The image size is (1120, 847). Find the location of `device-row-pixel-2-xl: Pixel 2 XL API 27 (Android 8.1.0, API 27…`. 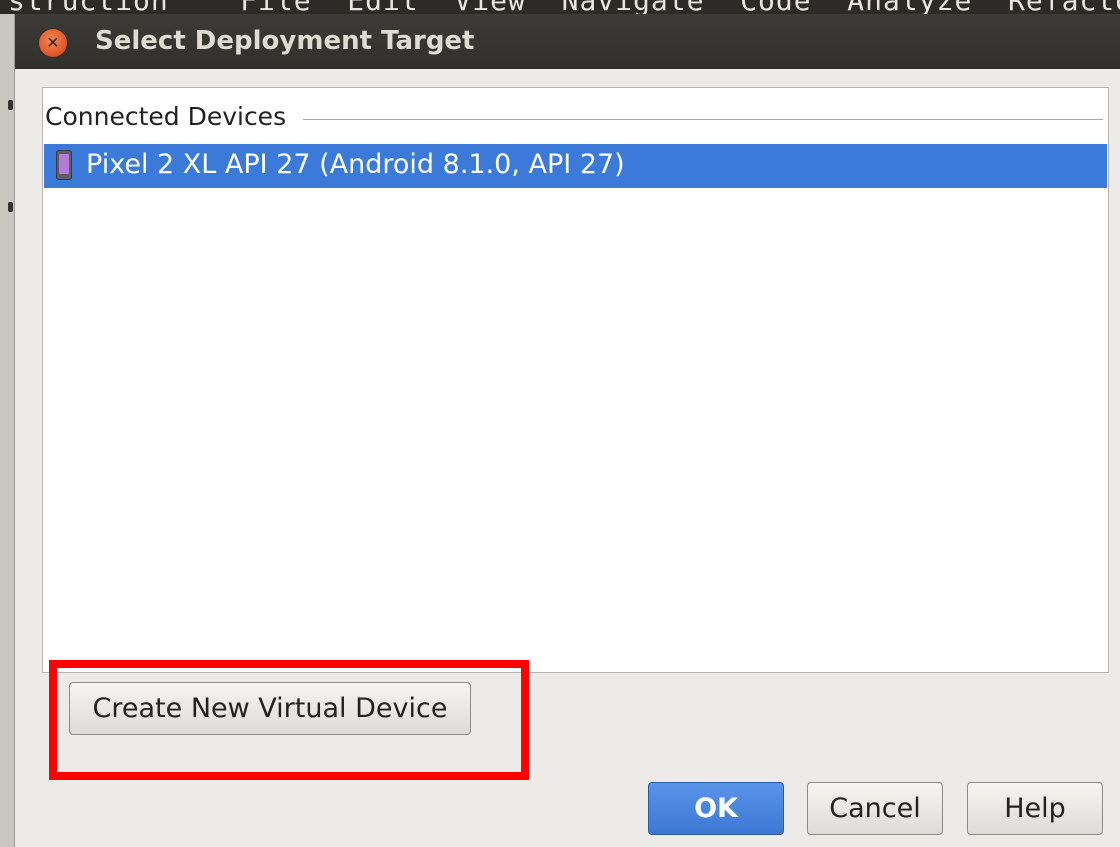

device-row-pixel-2-xl: Pixel 2 XL API 27 (Android 8.1.0, API 27… is located at coordinates (575, 166).